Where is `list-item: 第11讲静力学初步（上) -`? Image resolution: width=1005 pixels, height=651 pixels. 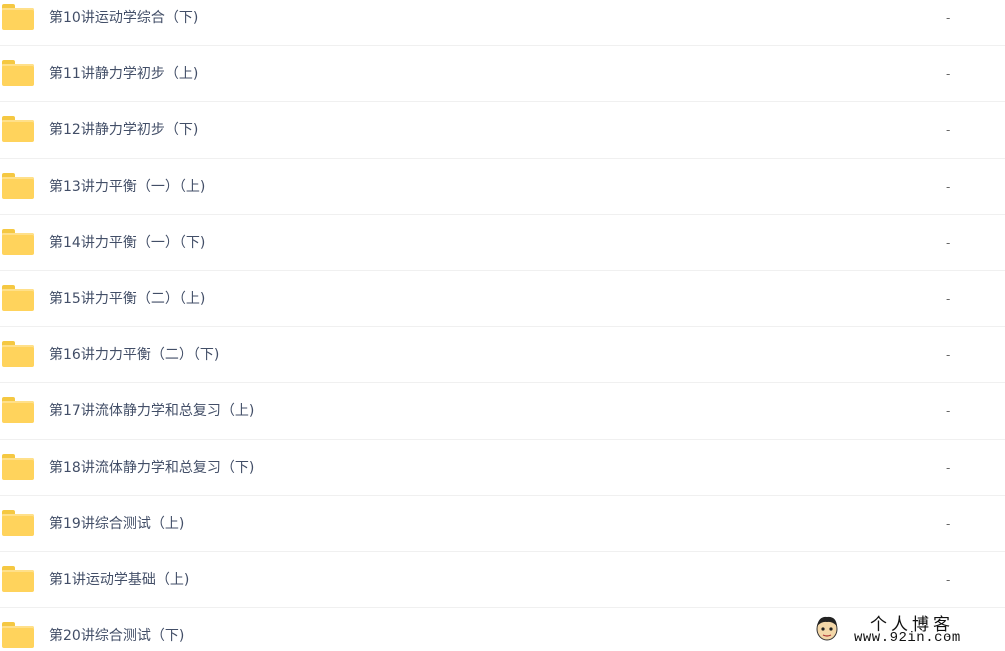
list-item: 第11讲静力学初步（上) - is located at coordinates (502, 74).